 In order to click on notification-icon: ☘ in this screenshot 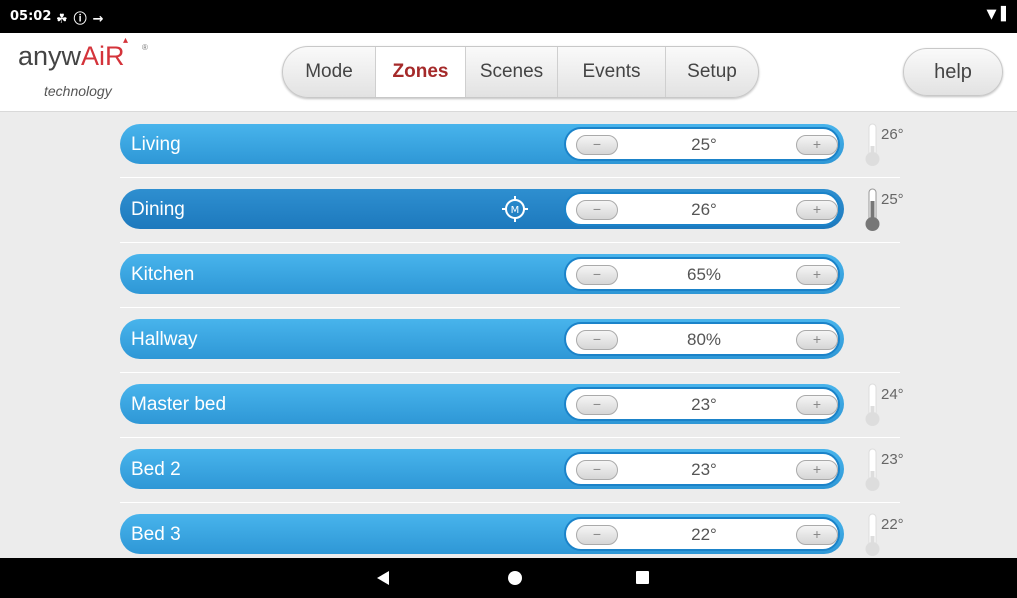, I will do `click(65, 19)`.